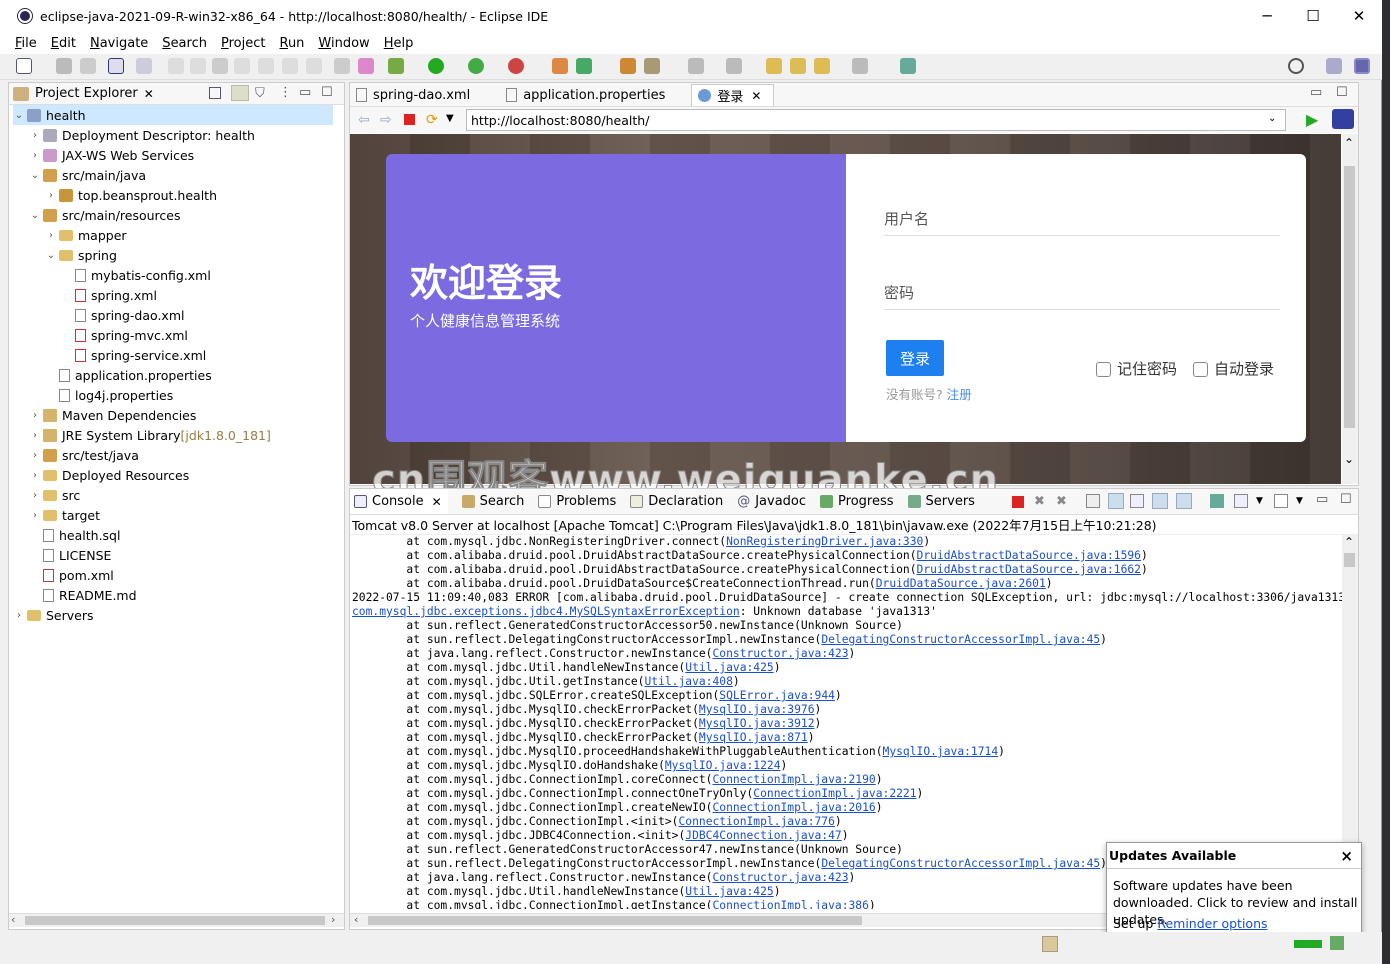 The image size is (1390, 964). I want to click on next-annotation-icon, so click(696, 66).